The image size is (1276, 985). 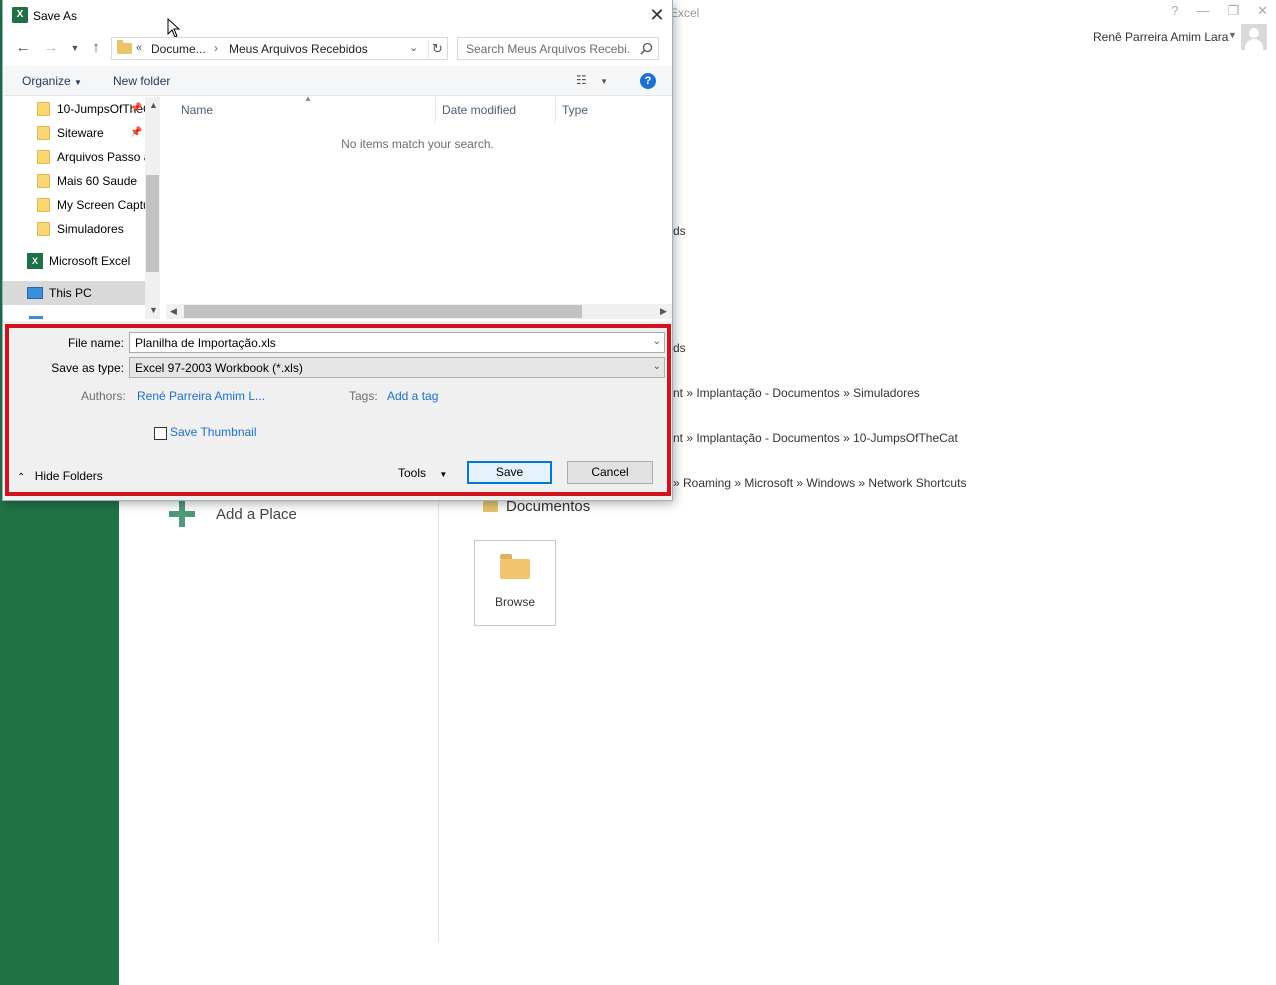 I want to click on view-details-icon: ☷, so click(x=581, y=80).